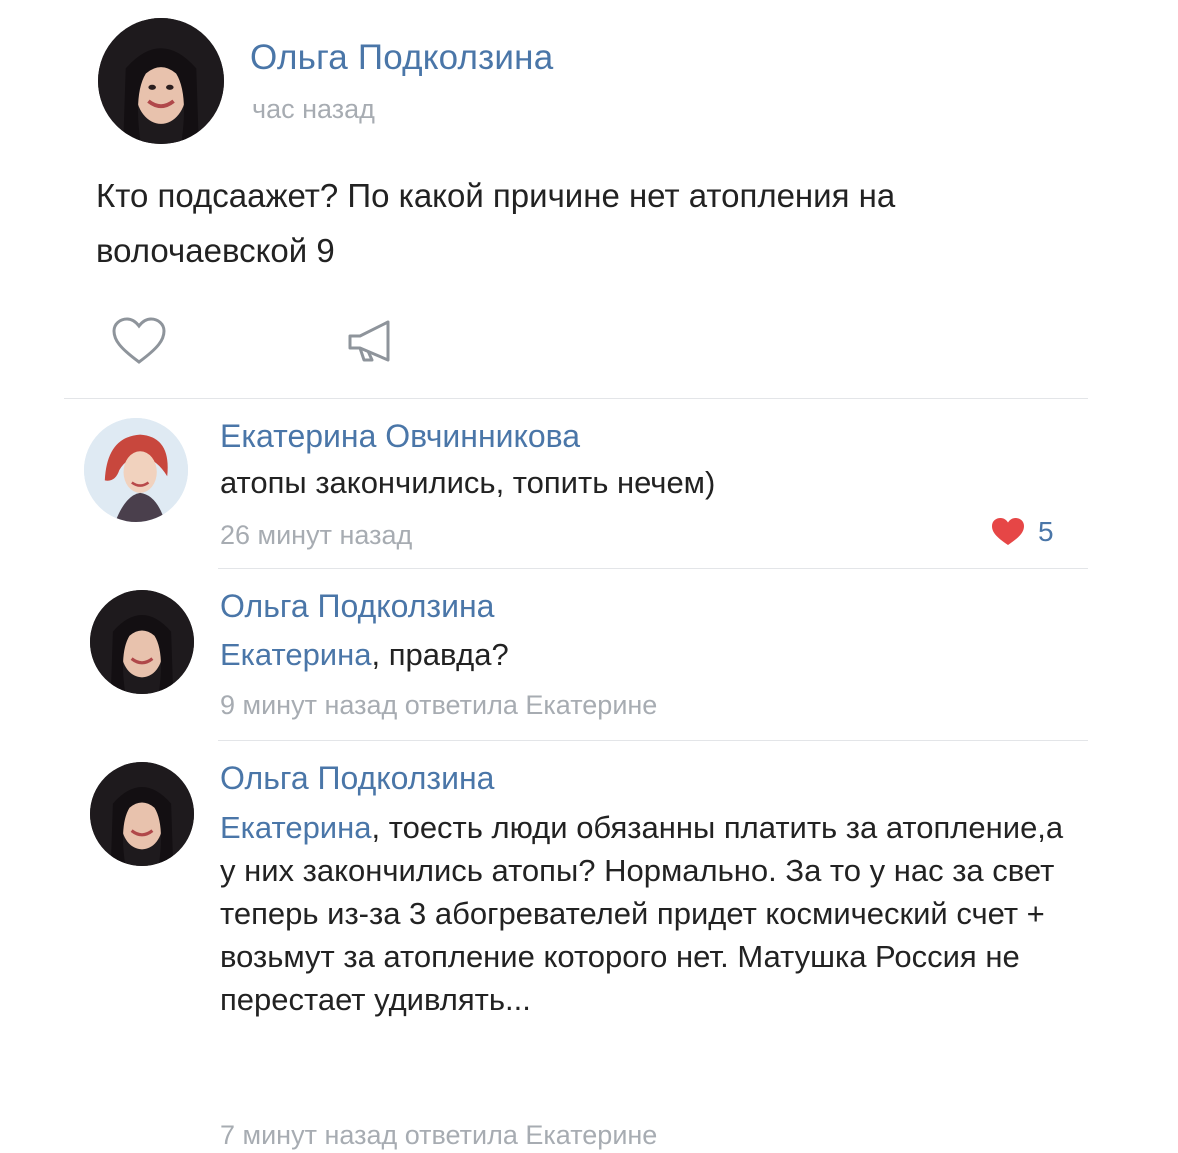 Image resolution: width=1178 pixels, height=1153 pixels. What do you see at coordinates (1046, 531) in the screenshot?
I see `likes-count: 5` at bounding box center [1046, 531].